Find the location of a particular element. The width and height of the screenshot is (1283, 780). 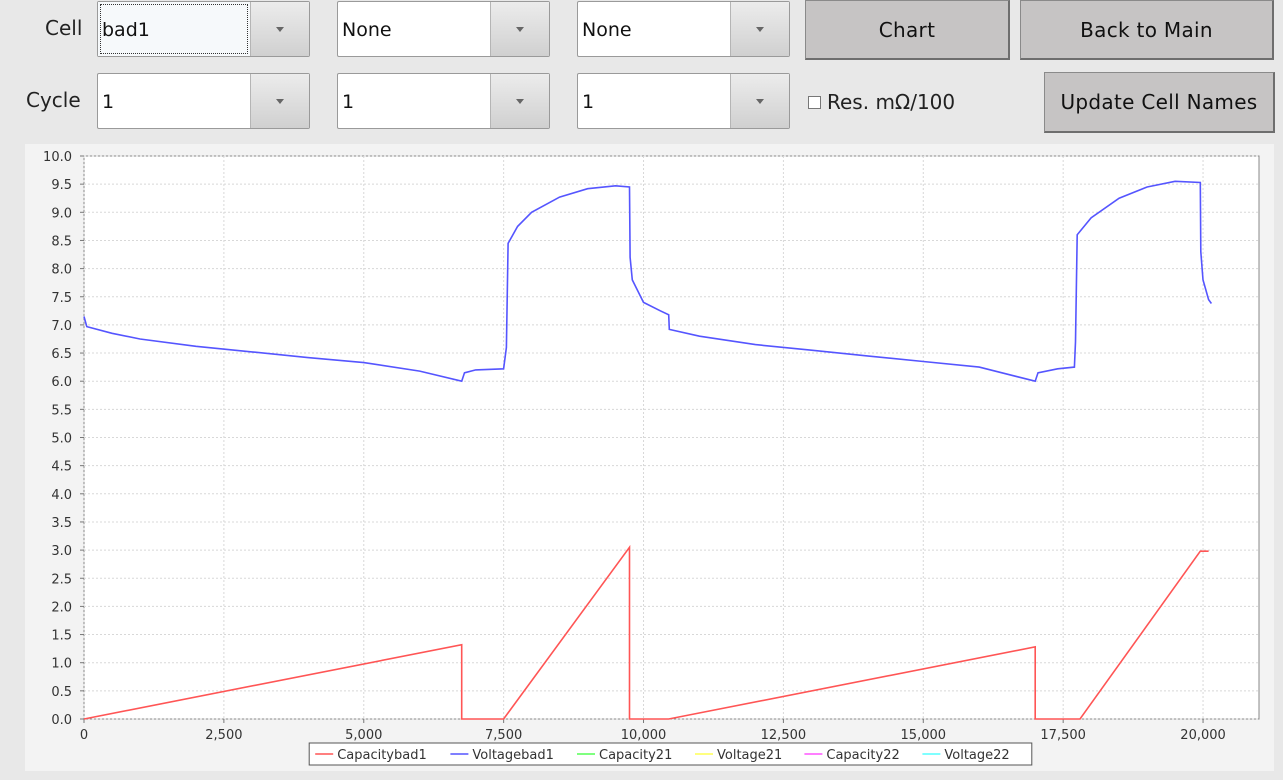

y-tick-label: 5.0 is located at coordinates (61, 439).